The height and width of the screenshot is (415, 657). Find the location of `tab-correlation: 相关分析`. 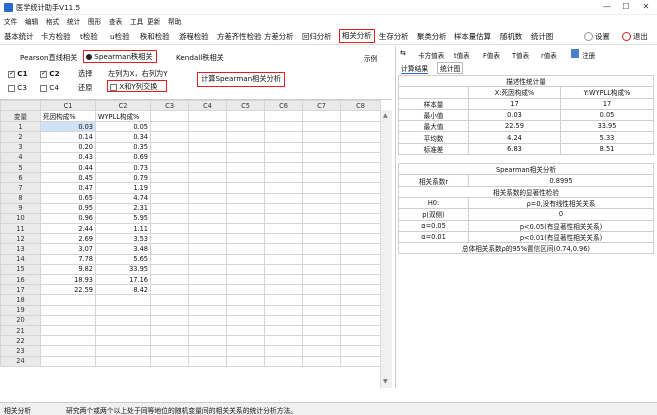

tab-correlation: 相关分析 is located at coordinates (357, 36).